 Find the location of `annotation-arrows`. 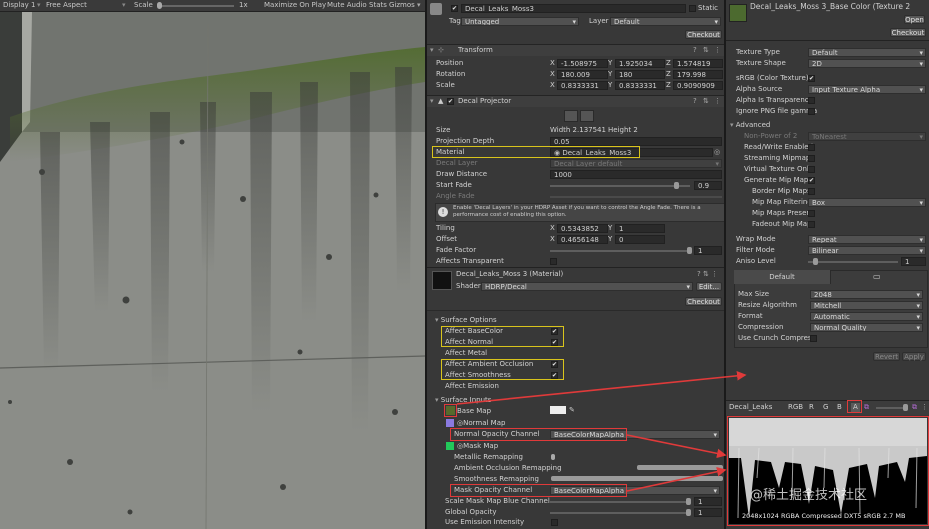

annotation-arrows is located at coordinates (601, 431).